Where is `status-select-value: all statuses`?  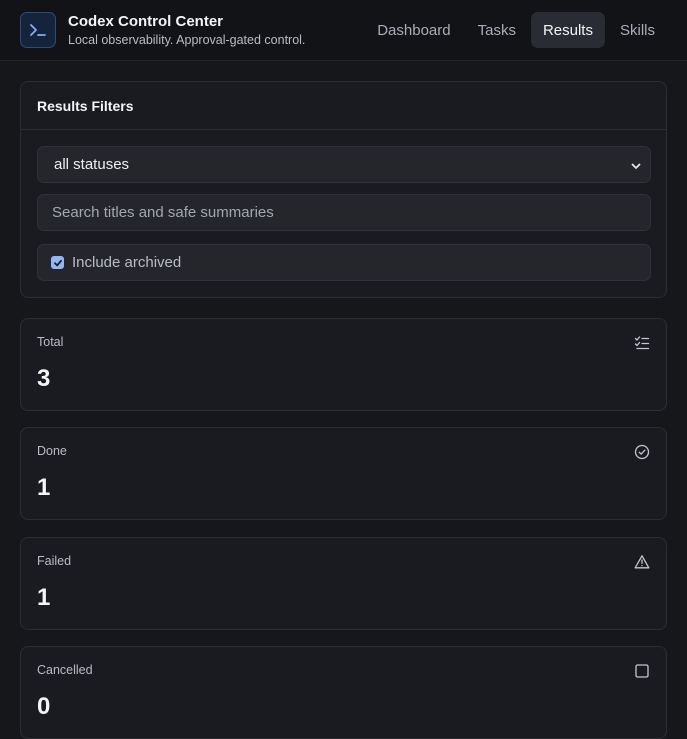
status-select-value: all statuses is located at coordinates (92, 164).